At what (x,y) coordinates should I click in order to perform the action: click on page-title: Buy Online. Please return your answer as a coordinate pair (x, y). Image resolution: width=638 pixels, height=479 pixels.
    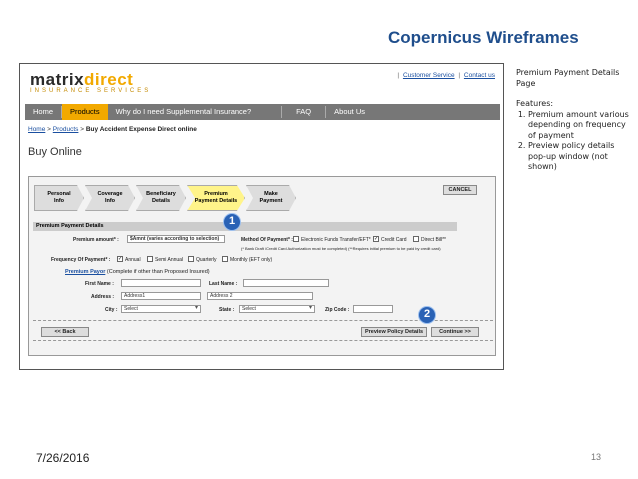
    Looking at the image, I should click on (55, 152).